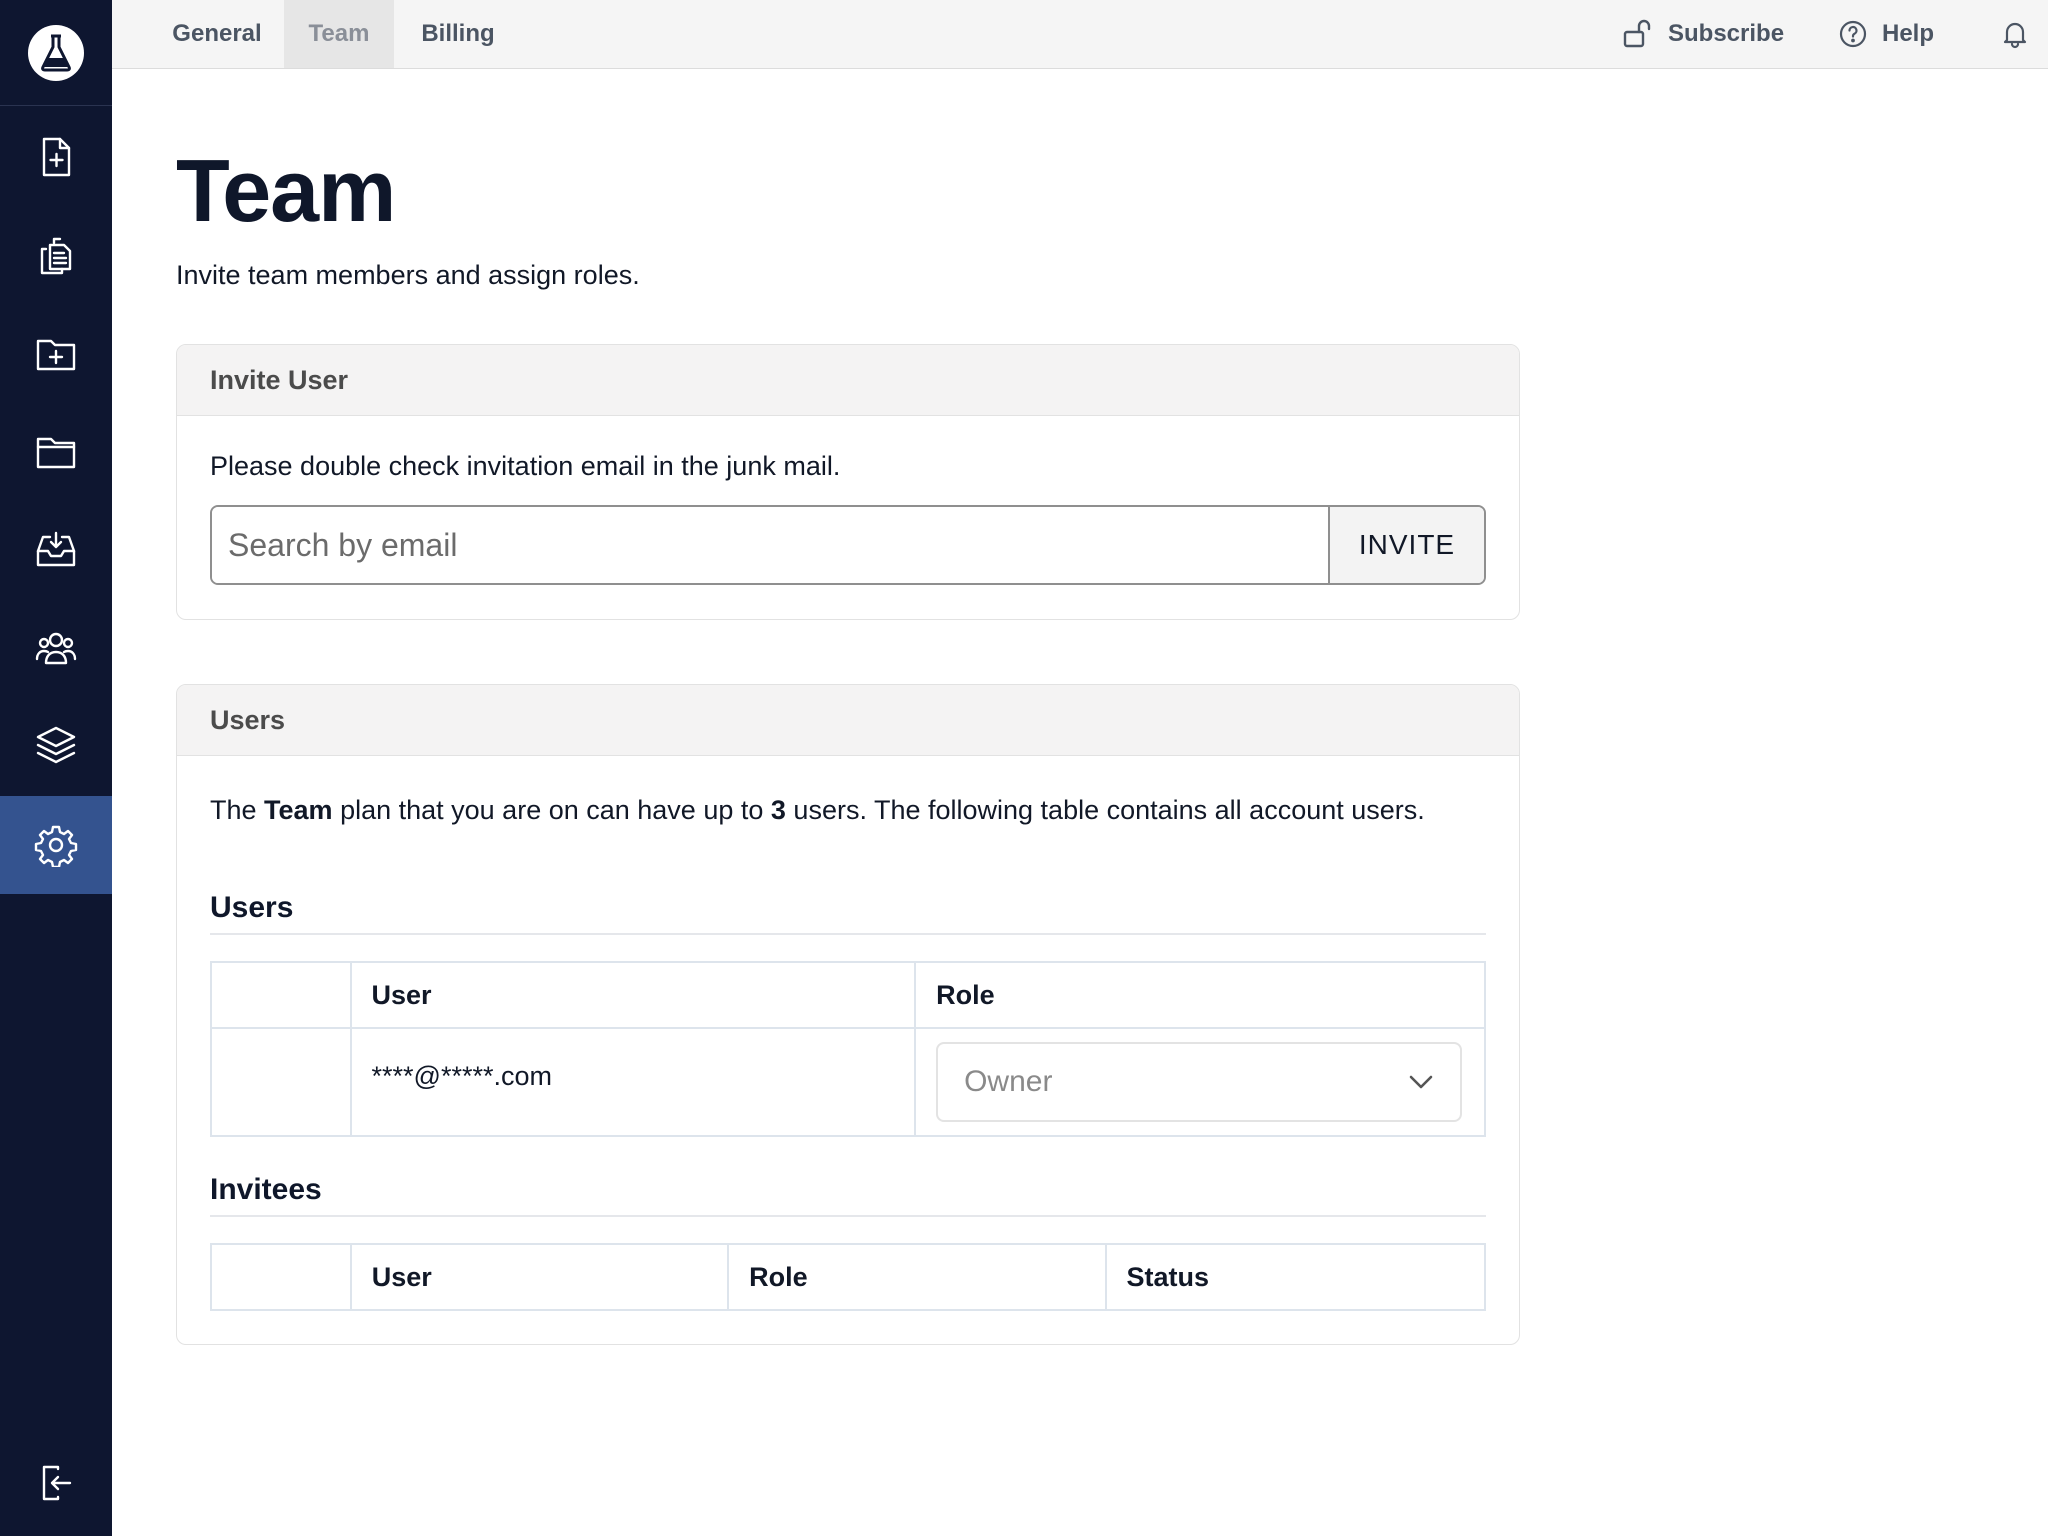 The width and height of the screenshot is (2048, 1536). I want to click on topbar: General Team Billing Subscribe Help, so click(1080, 34).